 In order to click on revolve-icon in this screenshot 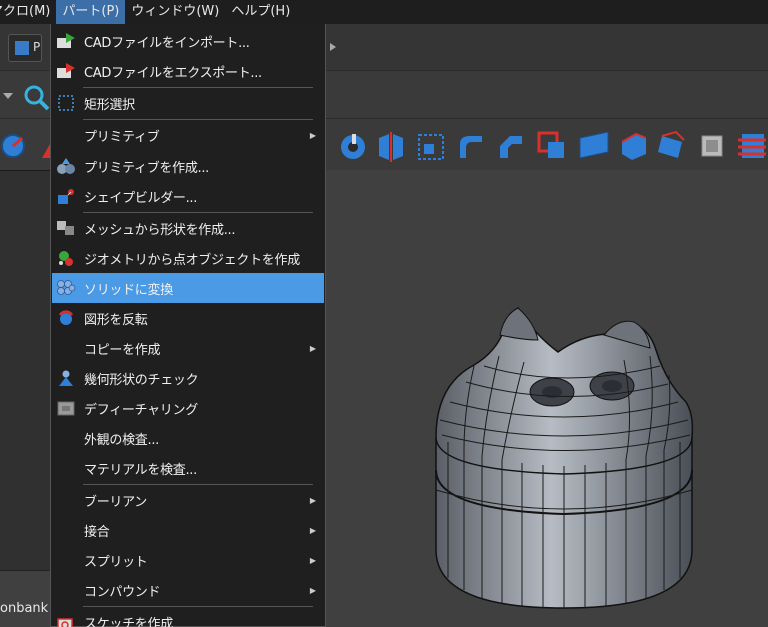, I will do `click(353, 147)`.